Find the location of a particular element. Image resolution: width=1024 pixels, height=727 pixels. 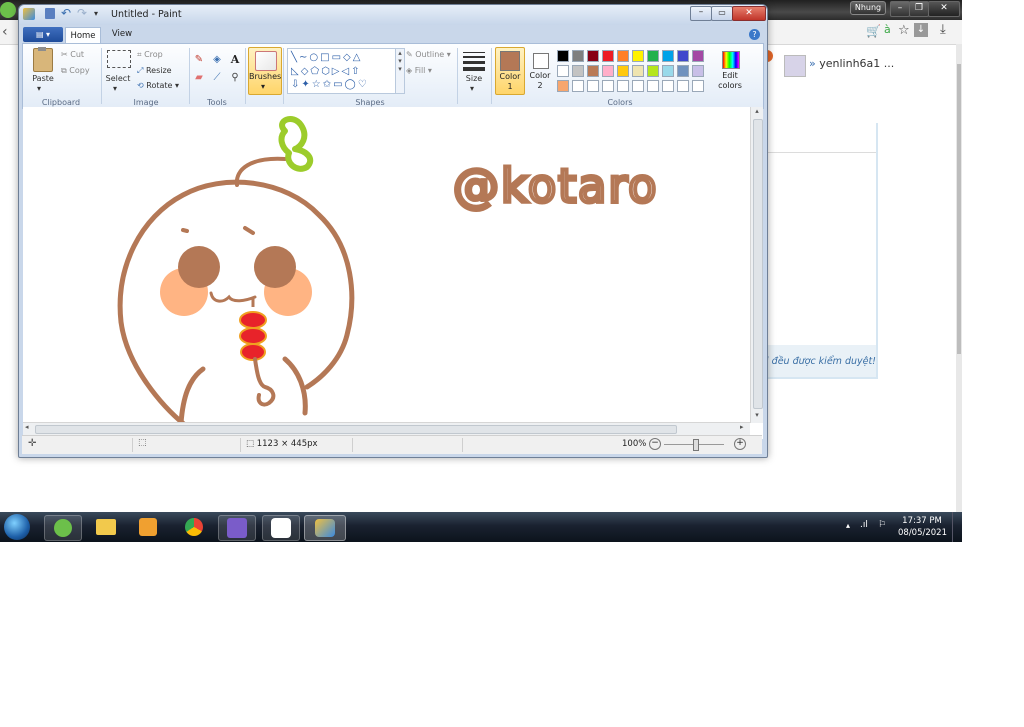

start-button is located at coordinates (17, 527).